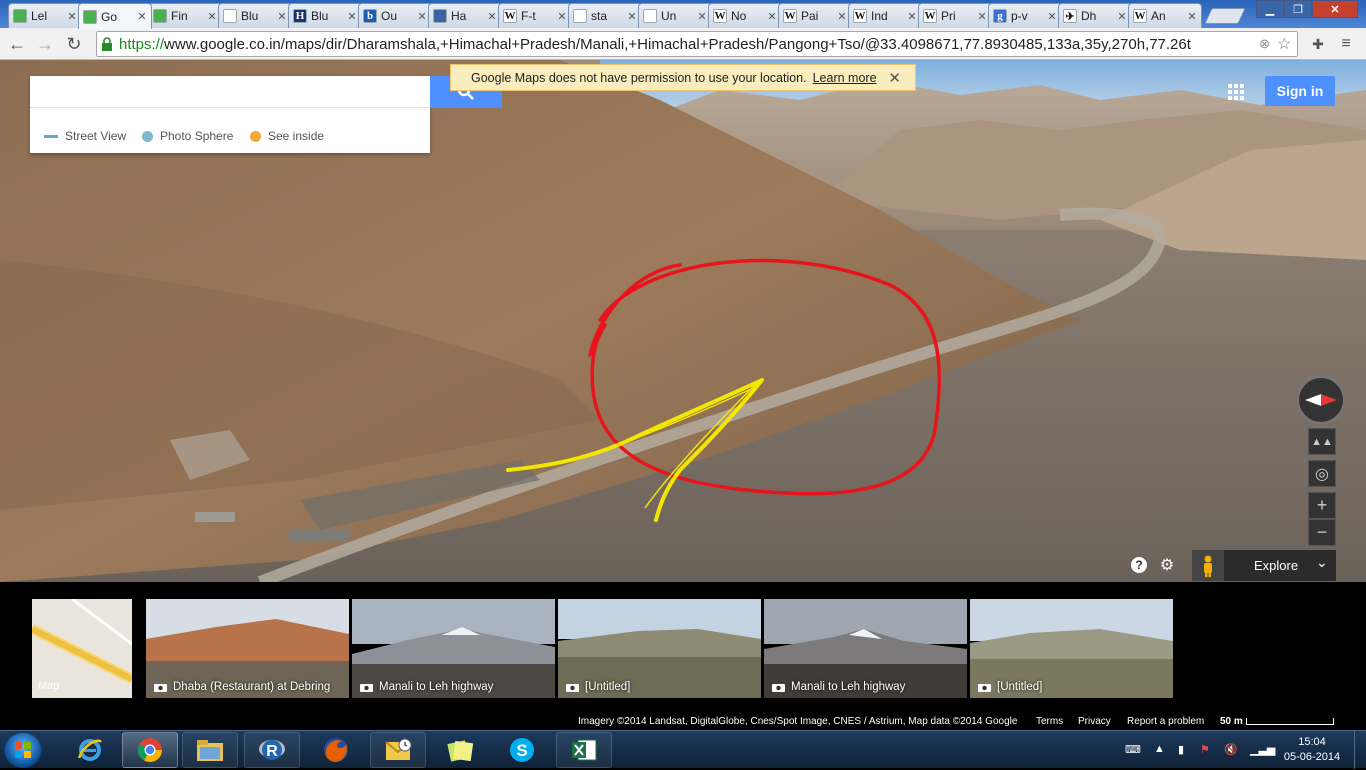  I want to click on browser-tab: H Blu ✕, so click(325, 15).